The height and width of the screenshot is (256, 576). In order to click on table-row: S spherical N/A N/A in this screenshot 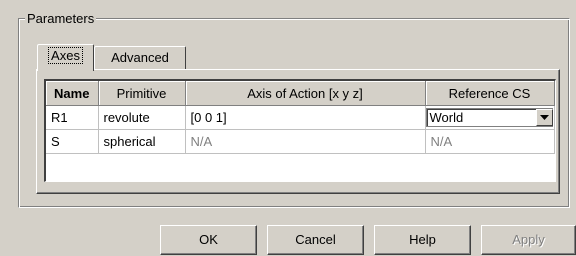, I will do `click(300, 141)`.